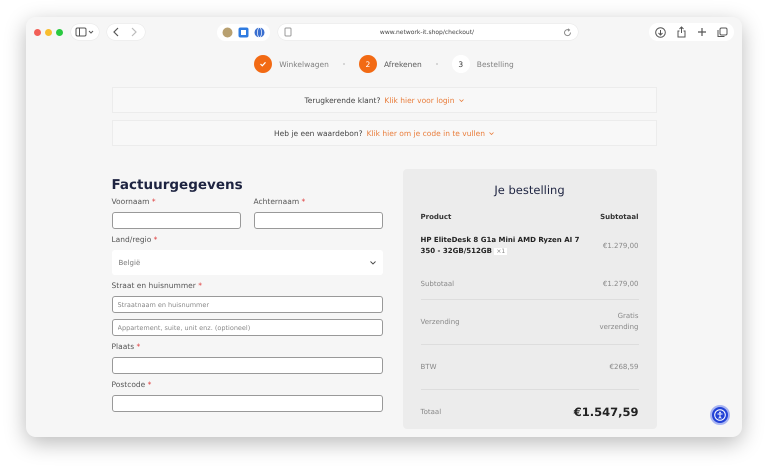  Describe the element at coordinates (681, 32) in the screenshot. I see `share-icon` at that location.